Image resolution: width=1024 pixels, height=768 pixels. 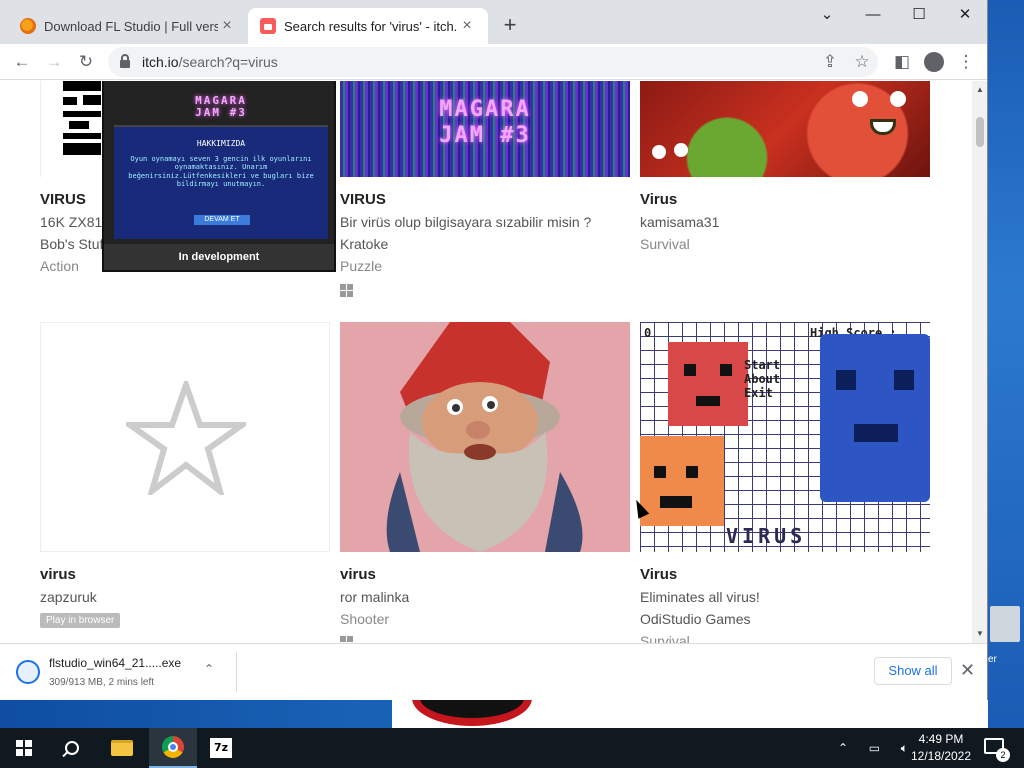 What do you see at coordinates (979, 362) in the screenshot?
I see `page-scrollbar: ▲ ▼` at bounding box center [979, 362].